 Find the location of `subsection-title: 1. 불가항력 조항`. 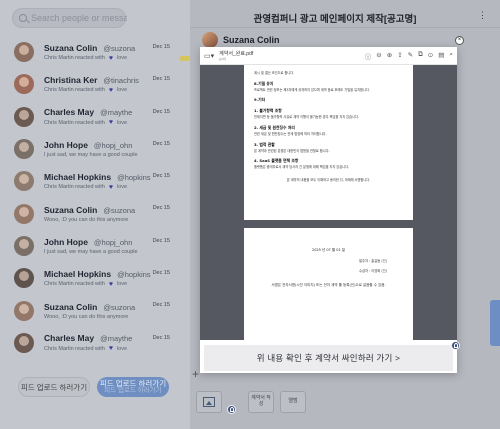

subsection-title: 1. 불가항력 조항 is located at coordinates (268, 111).